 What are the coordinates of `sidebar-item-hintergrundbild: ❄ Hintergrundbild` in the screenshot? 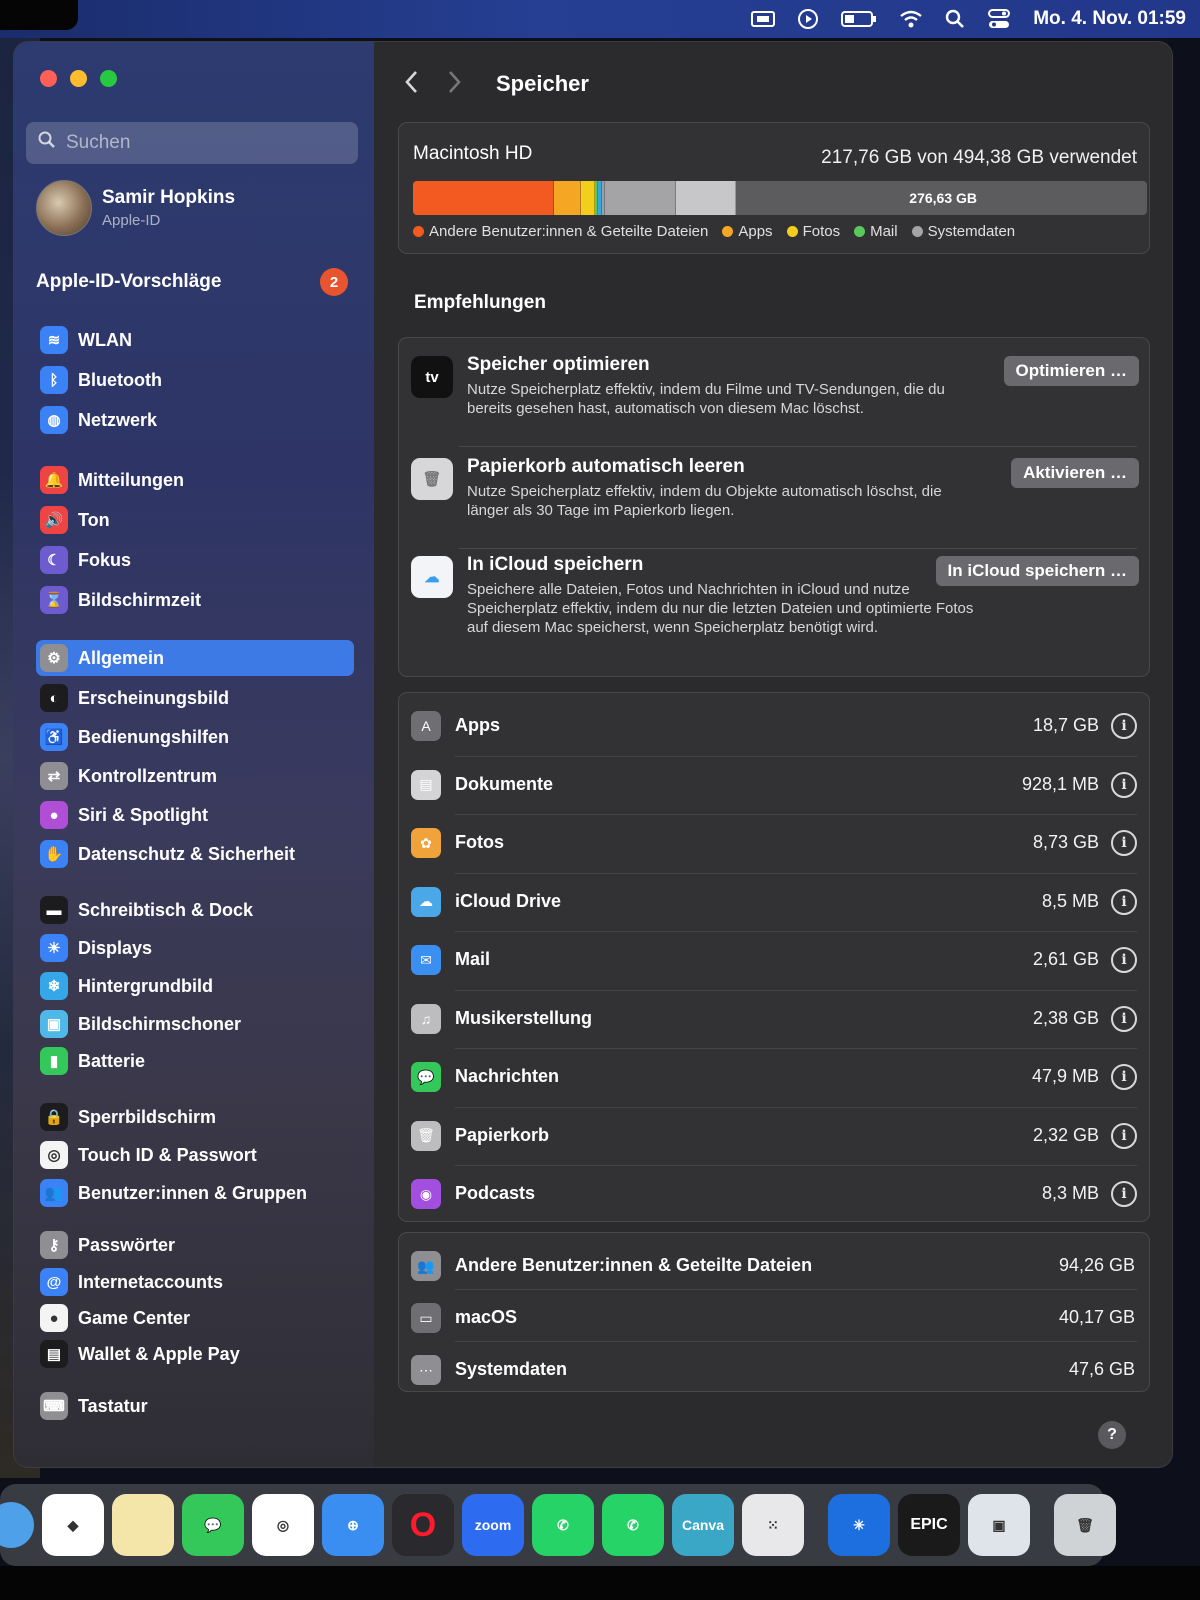 It's located at (195, 986).